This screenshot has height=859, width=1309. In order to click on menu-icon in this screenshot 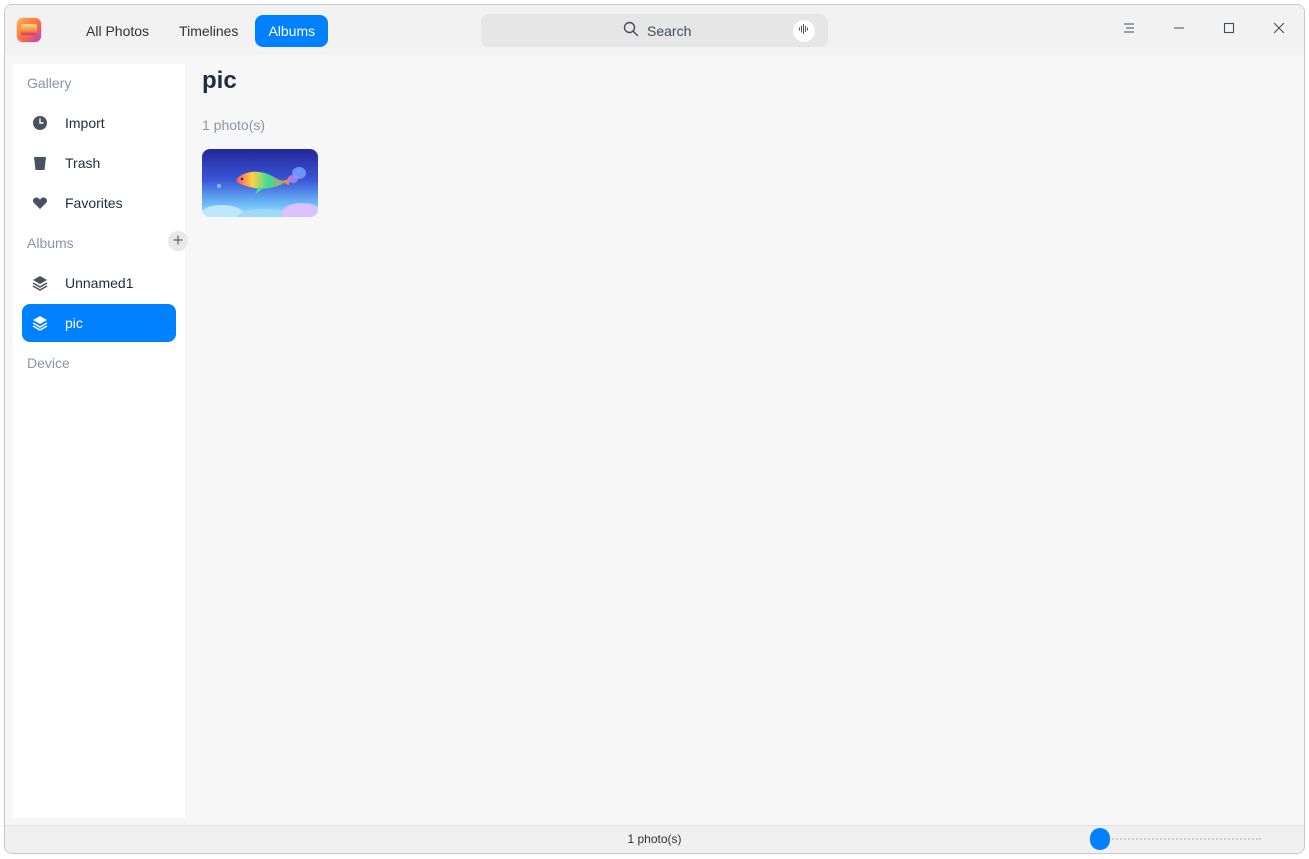, I will do `click(1129, 30)`.